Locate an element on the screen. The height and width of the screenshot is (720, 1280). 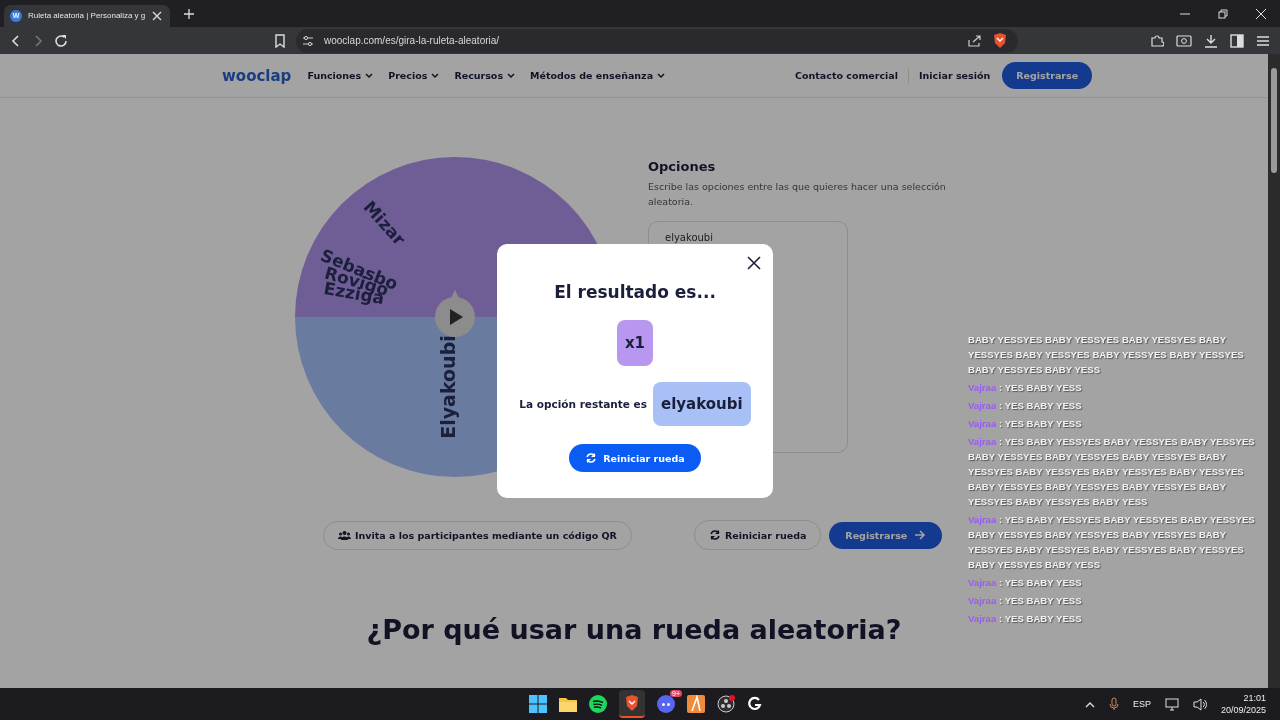
result-count-tag: x1 is located at coordinates (635, 343).